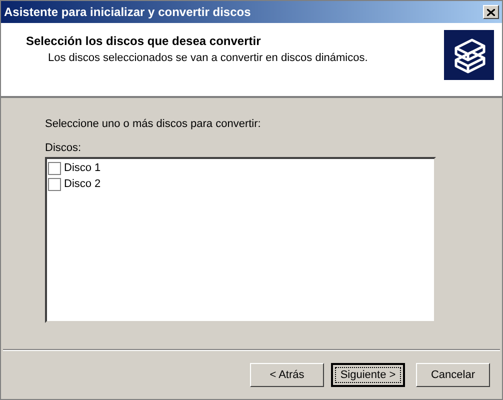  What do you see at coordinates (207, 58) in the screenshot?
I see `header-subtitle: Los discos seleccionados se van a convertir en discos dinámicos.` at bounding box center [207, 58].